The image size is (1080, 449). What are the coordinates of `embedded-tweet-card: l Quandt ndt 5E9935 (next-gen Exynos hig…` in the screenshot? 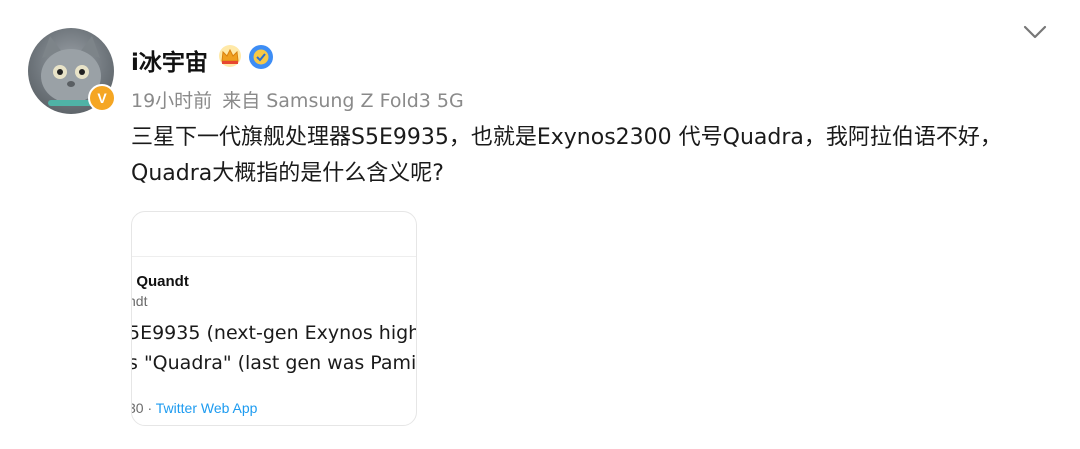 It's located at (274, 318).